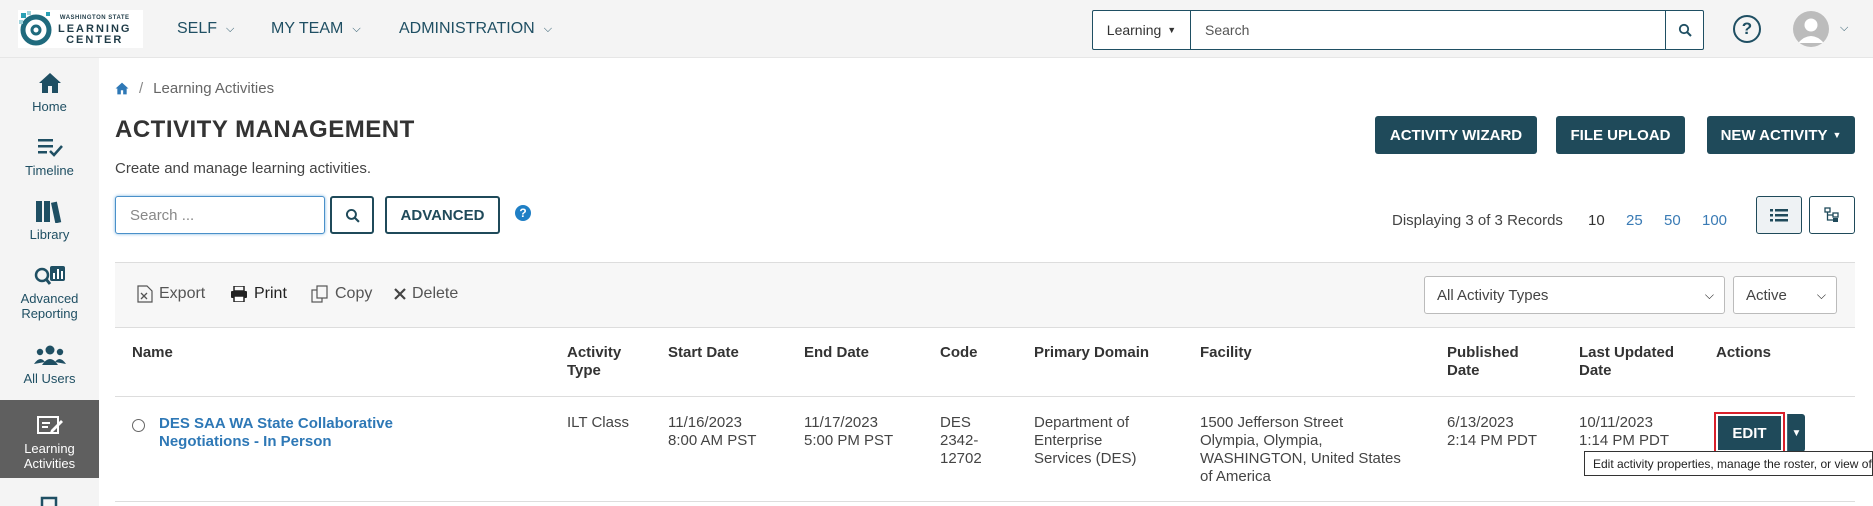 This screenshot has height=506, width=1873. I want to click on cell-start-date: 11/16/2023 8:00 AM PST, so click(712, 431).